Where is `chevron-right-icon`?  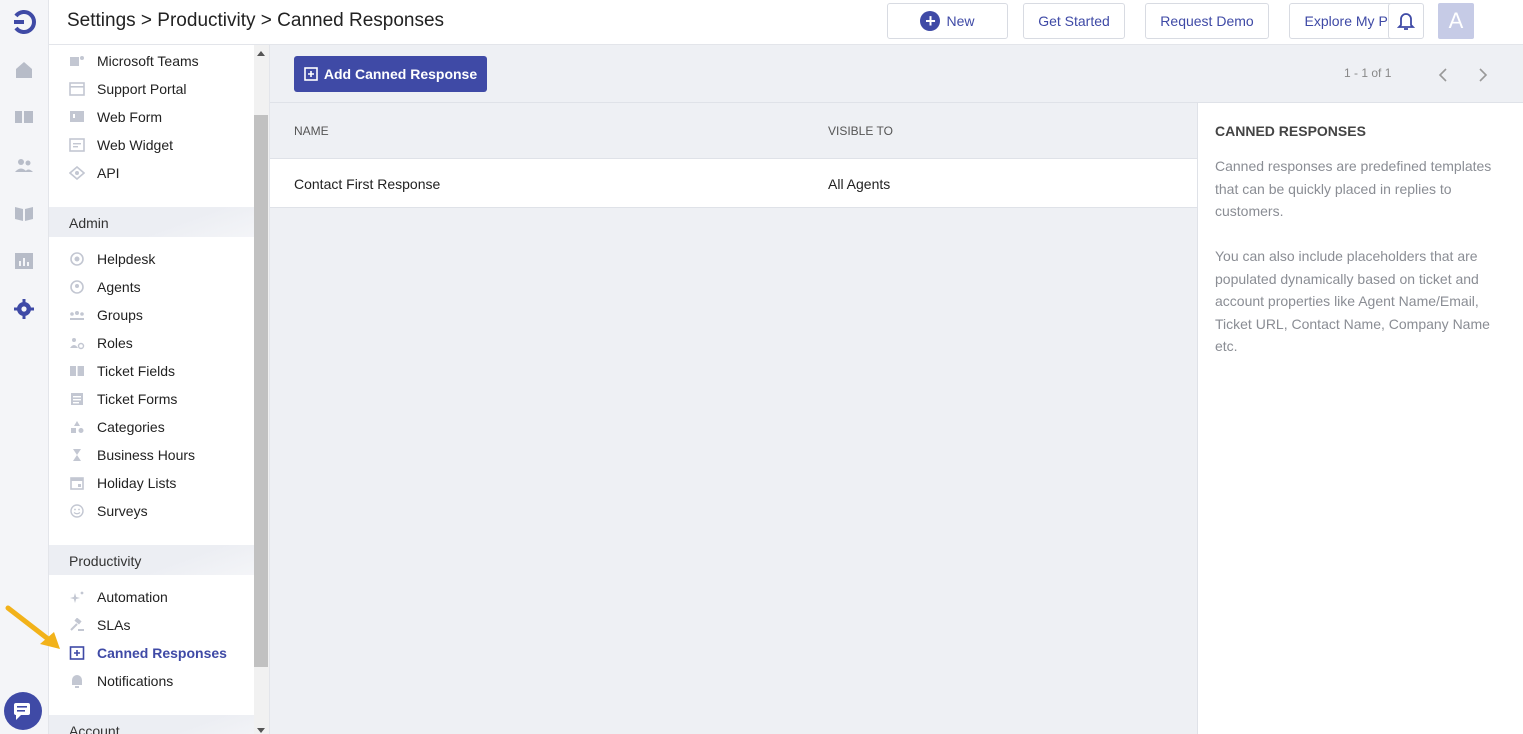 chevron-right-icon is located at coordinates (1483, 75).